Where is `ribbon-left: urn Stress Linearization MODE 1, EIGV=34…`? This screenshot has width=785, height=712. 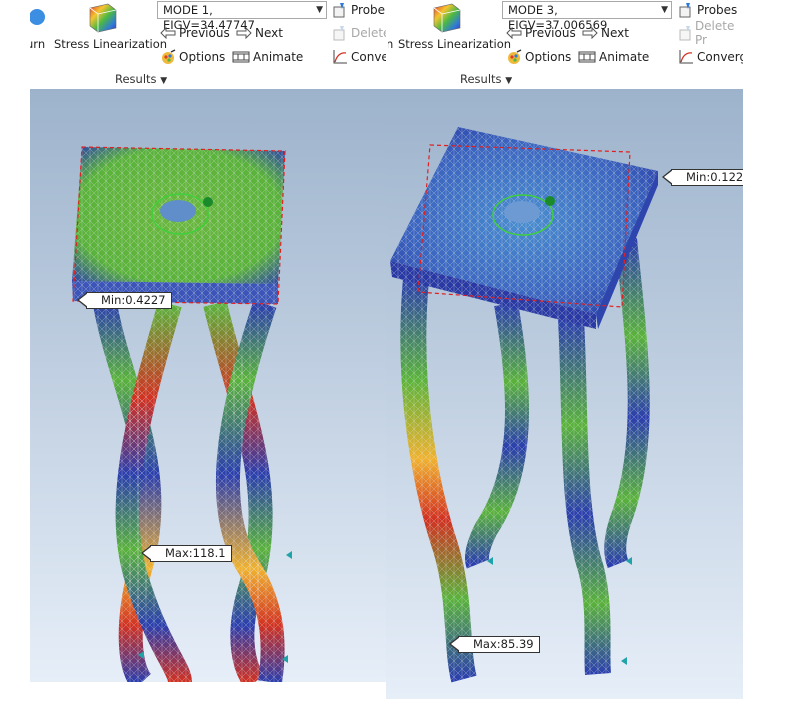 ribbon-left: urn Stress Linearization MODE 1, EIGV=34… is located at coordinates (208, 44).